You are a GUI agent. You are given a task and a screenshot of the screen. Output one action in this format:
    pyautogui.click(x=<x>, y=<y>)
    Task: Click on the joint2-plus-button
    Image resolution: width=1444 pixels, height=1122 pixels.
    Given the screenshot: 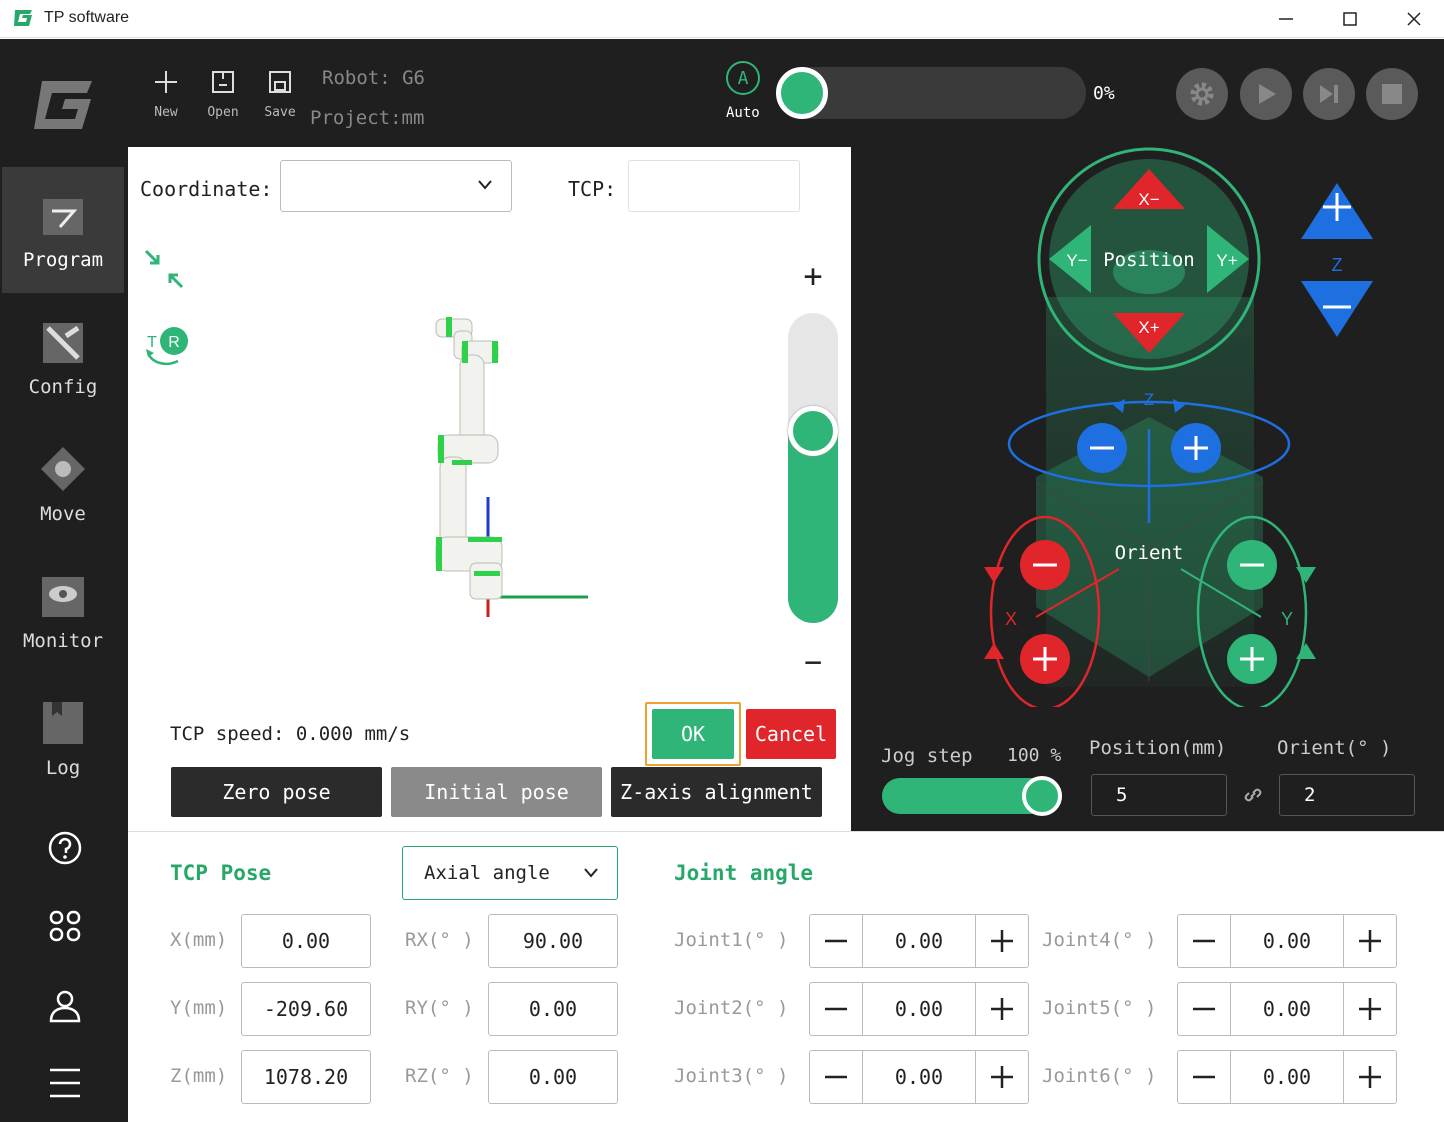 What is the action you would take?
    pyautogui.click(x=1002, y=1009)
    